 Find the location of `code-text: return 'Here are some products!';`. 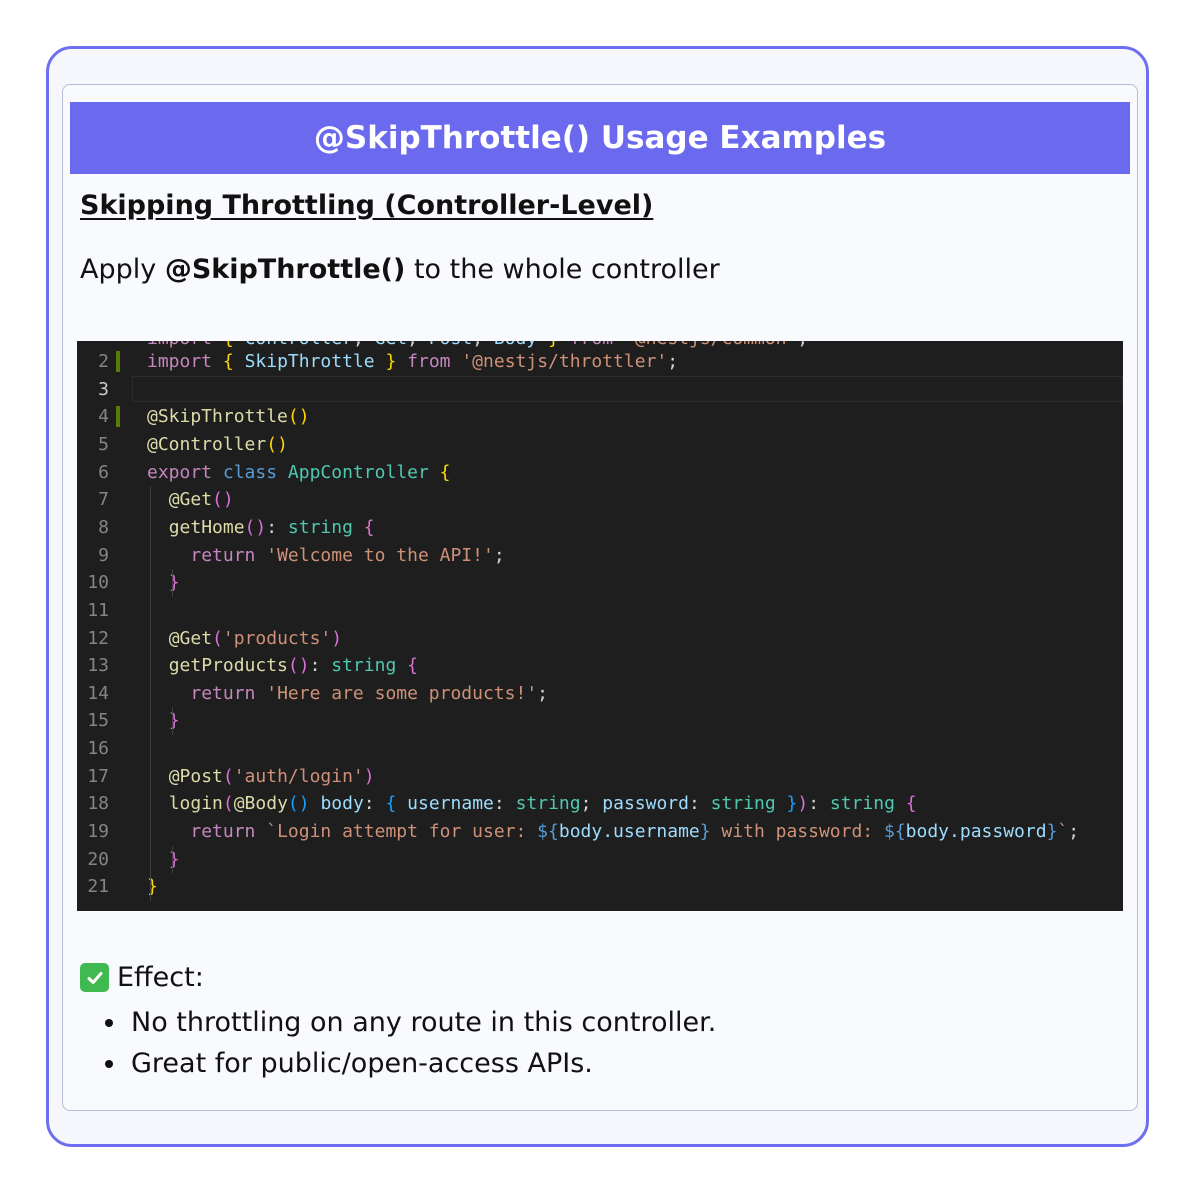

code-text: return 'Here are some products!'; is located at coordinates (369, 693).